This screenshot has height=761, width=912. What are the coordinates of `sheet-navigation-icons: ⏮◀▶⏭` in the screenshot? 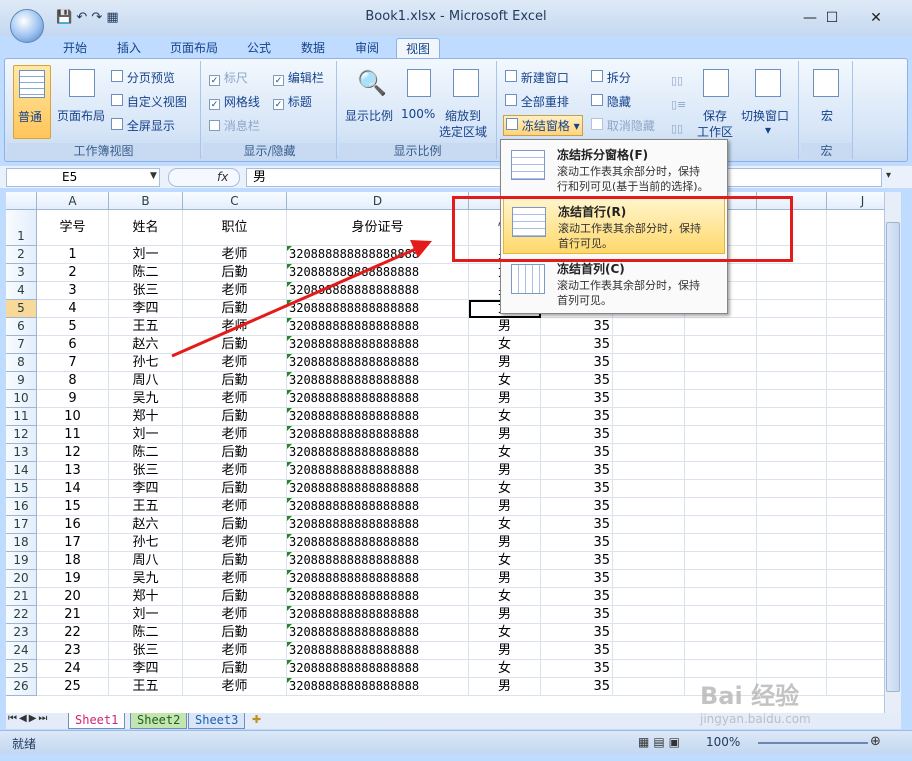 It's located at (28, 718).